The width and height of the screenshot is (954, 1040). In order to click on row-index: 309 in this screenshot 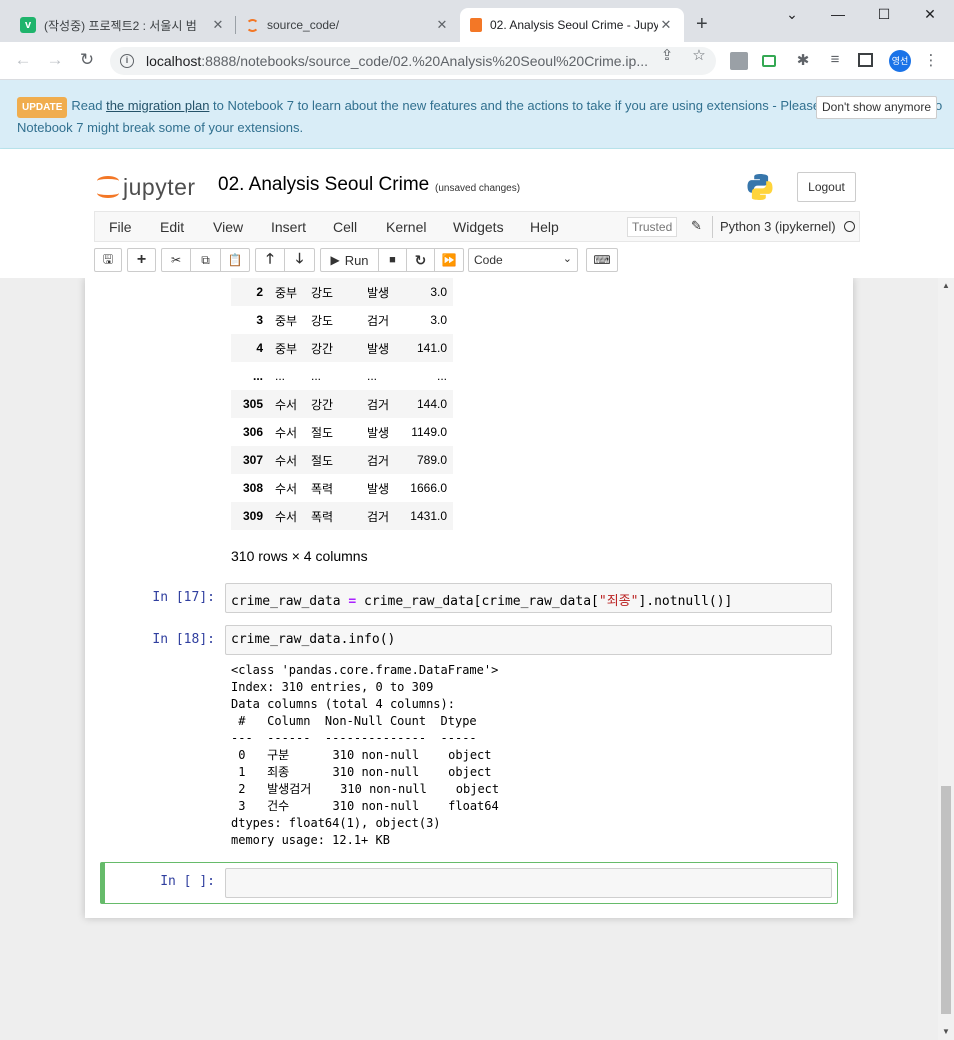, I will do `click(250, 516)`.